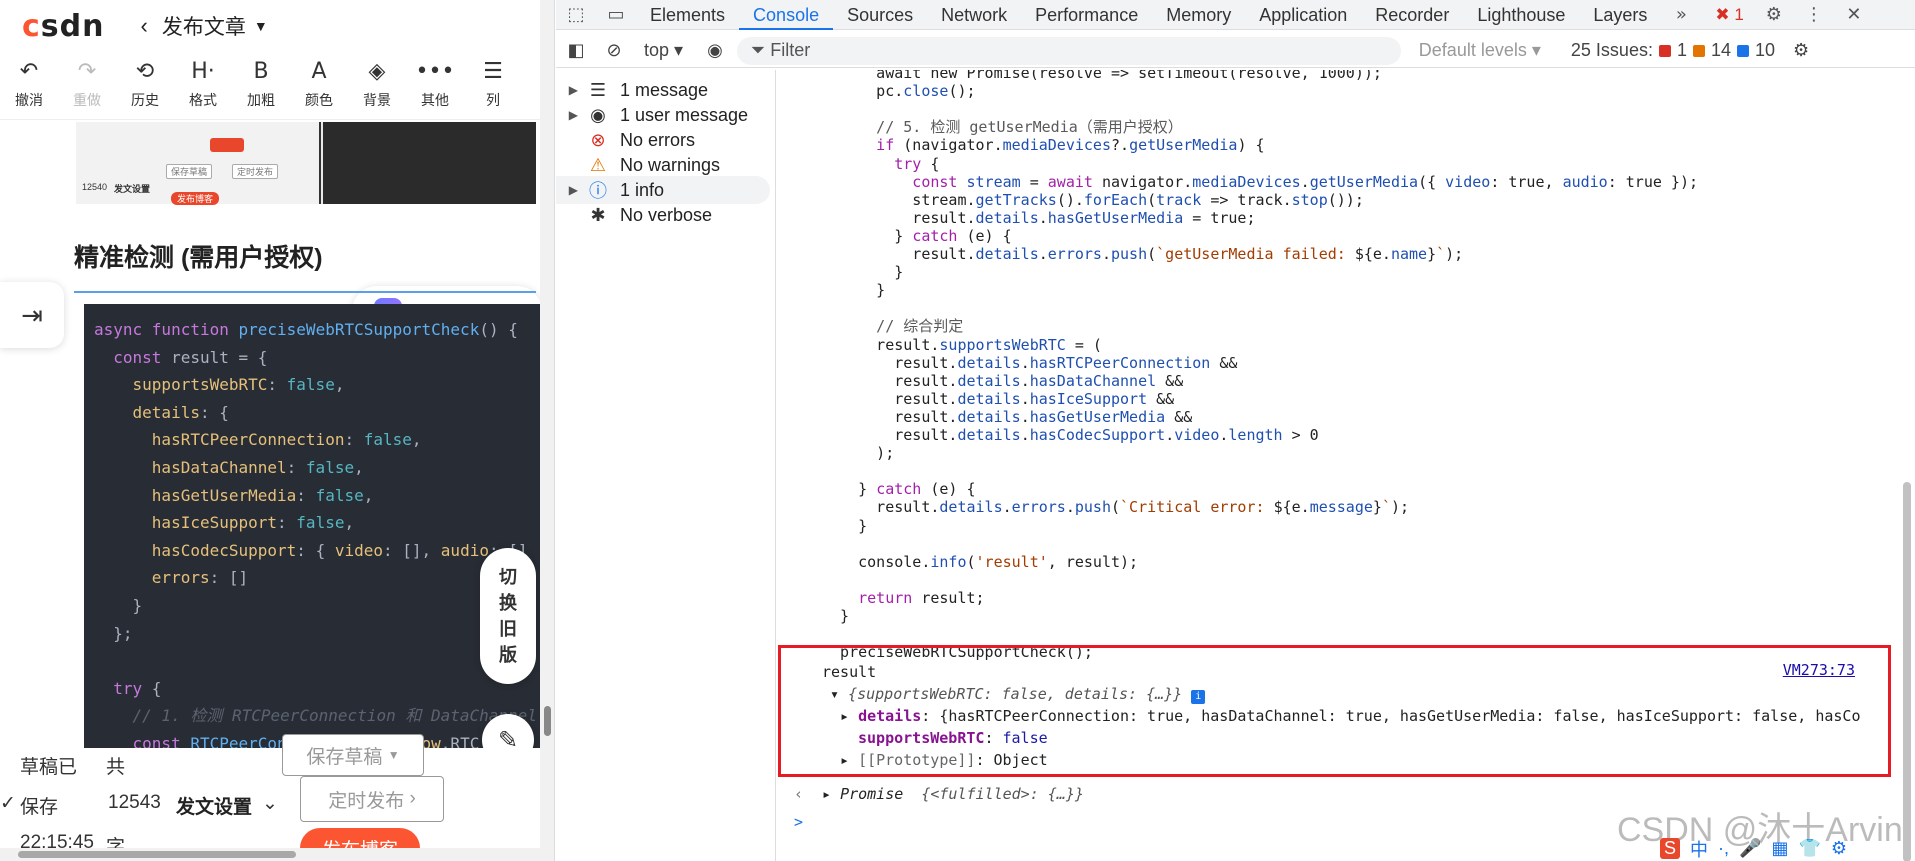  Describe the element at coordinates (255, 171) in the screenshot. I see `mini-schedule: 定时发布` at that location.